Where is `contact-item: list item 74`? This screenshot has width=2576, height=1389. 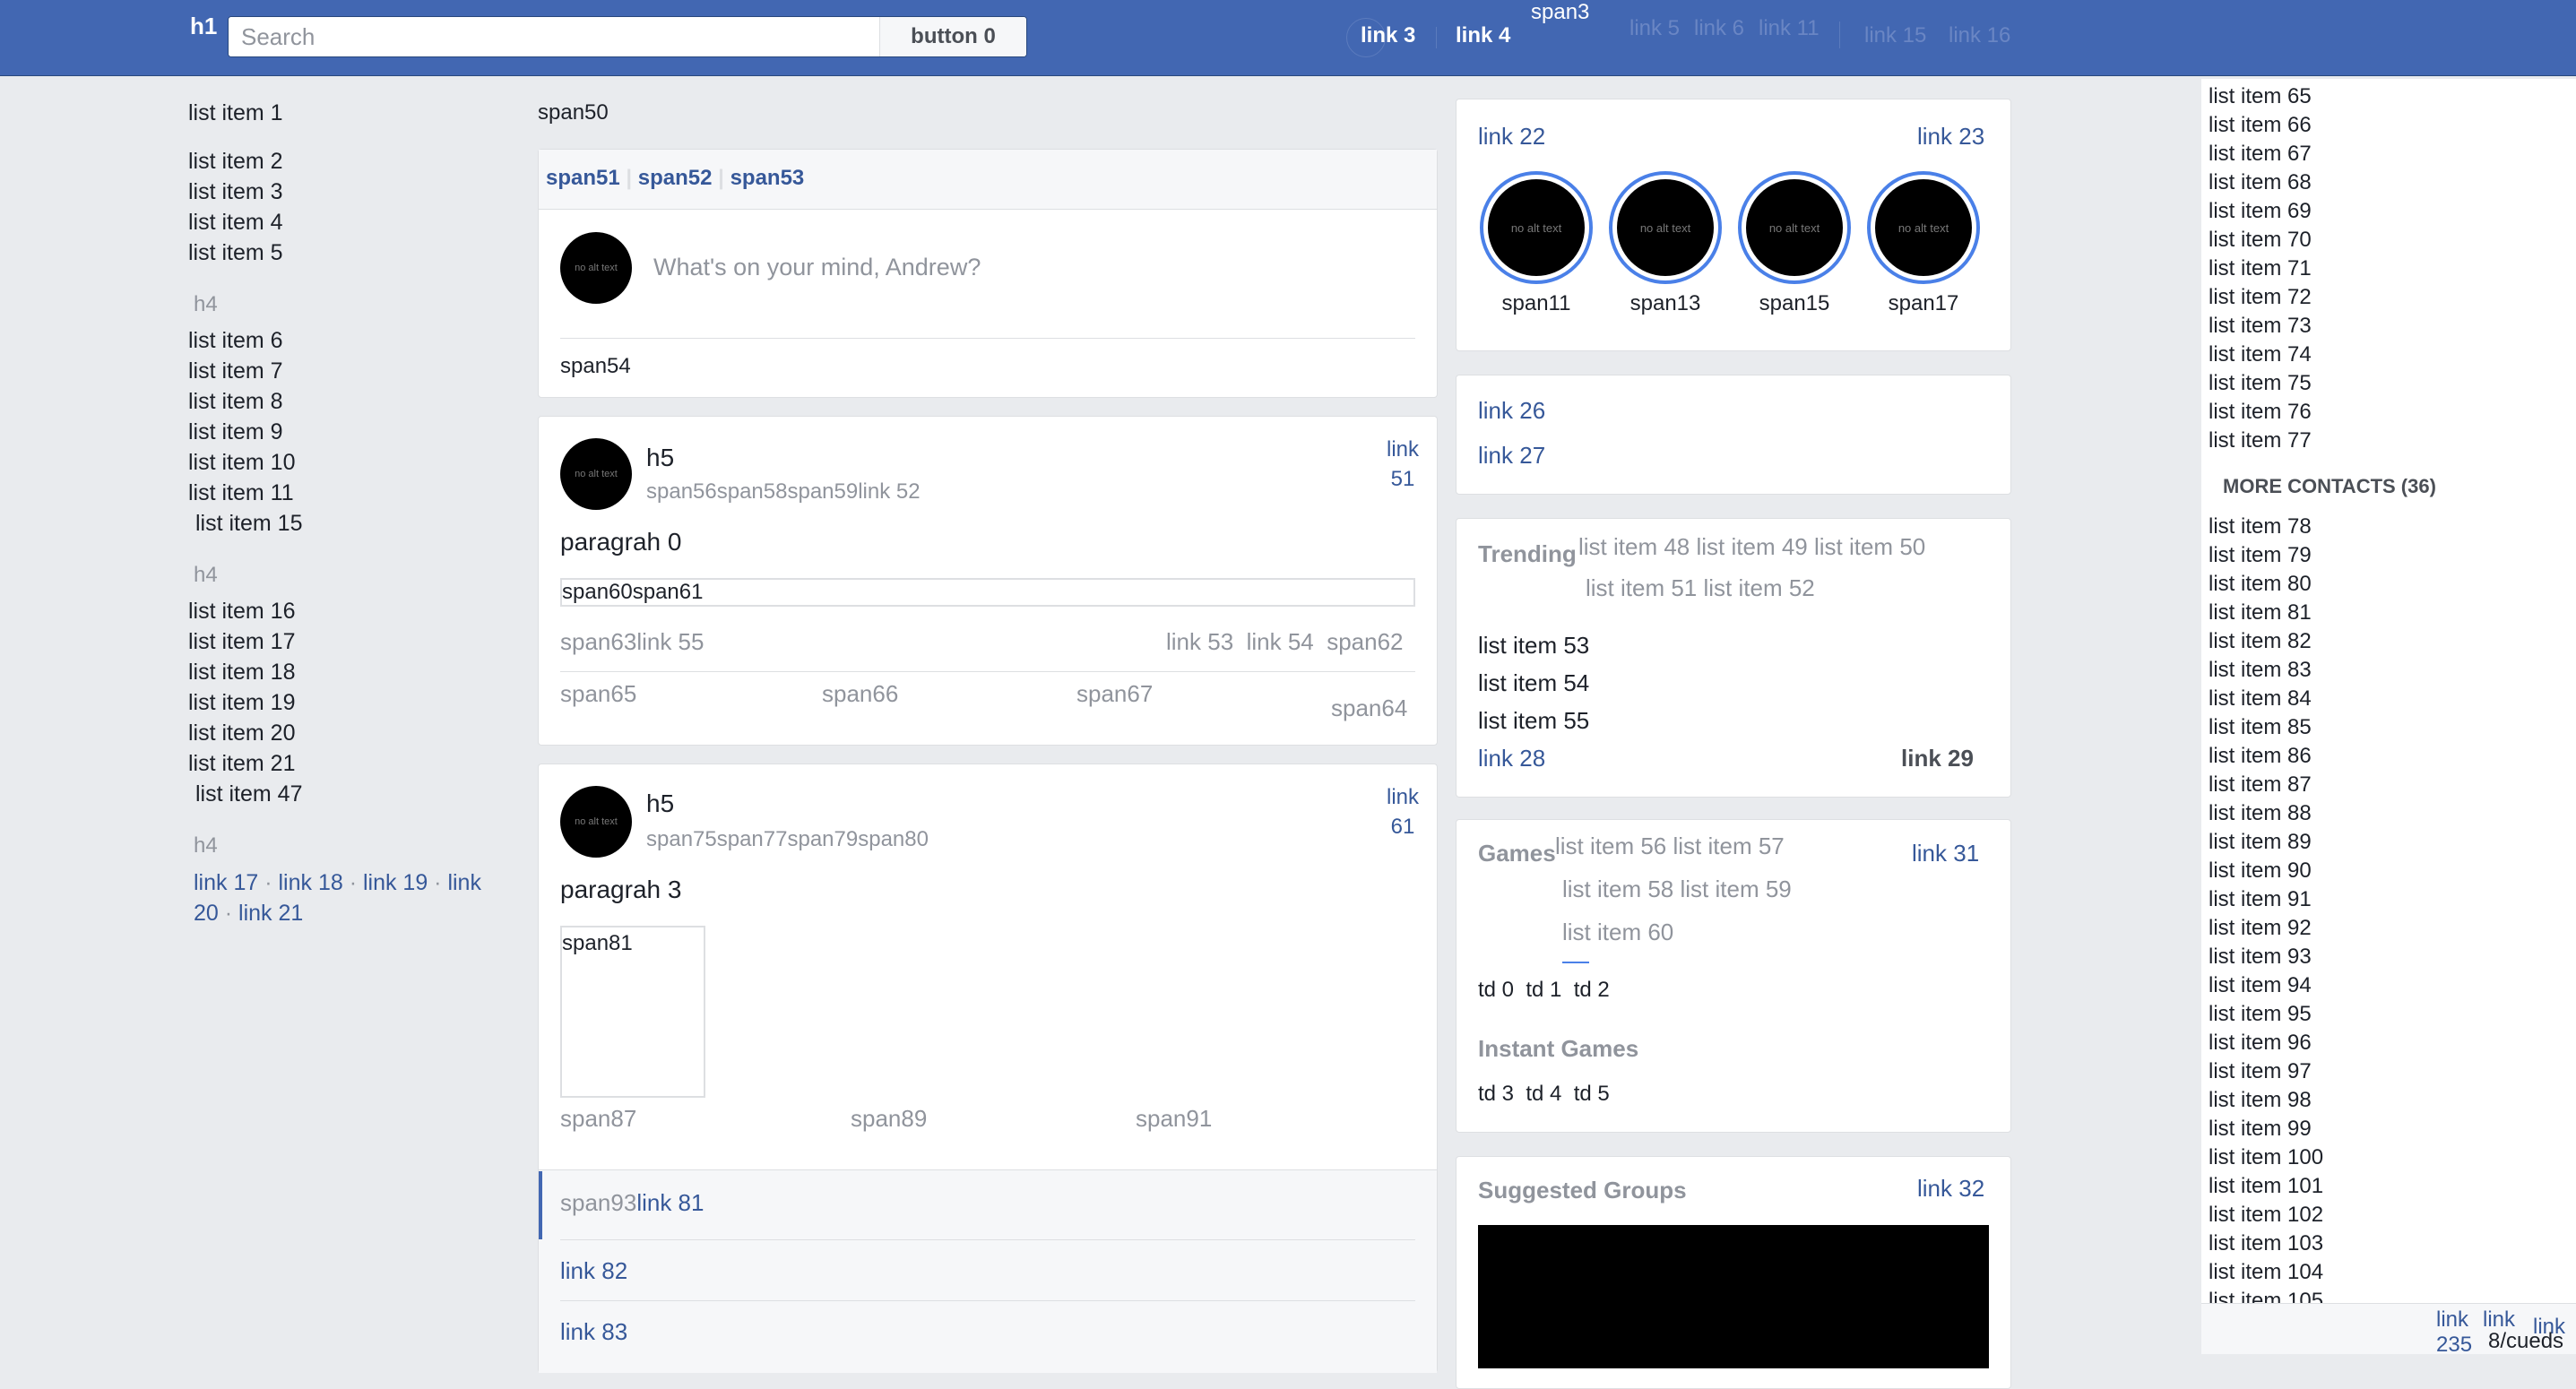 contact-item: list item 74 is located at coordinates (2260, 354).